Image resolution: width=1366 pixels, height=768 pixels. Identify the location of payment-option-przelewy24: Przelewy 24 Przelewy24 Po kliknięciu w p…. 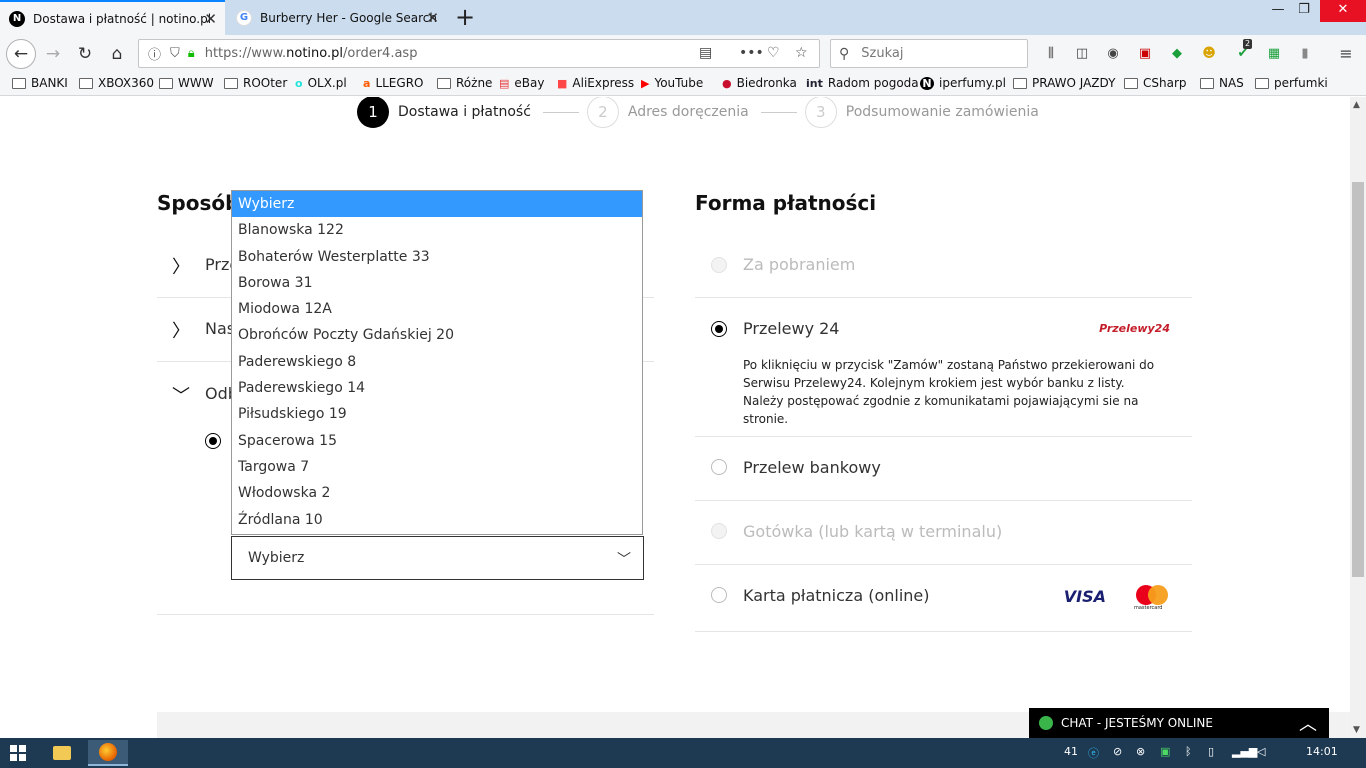
(943, 367).